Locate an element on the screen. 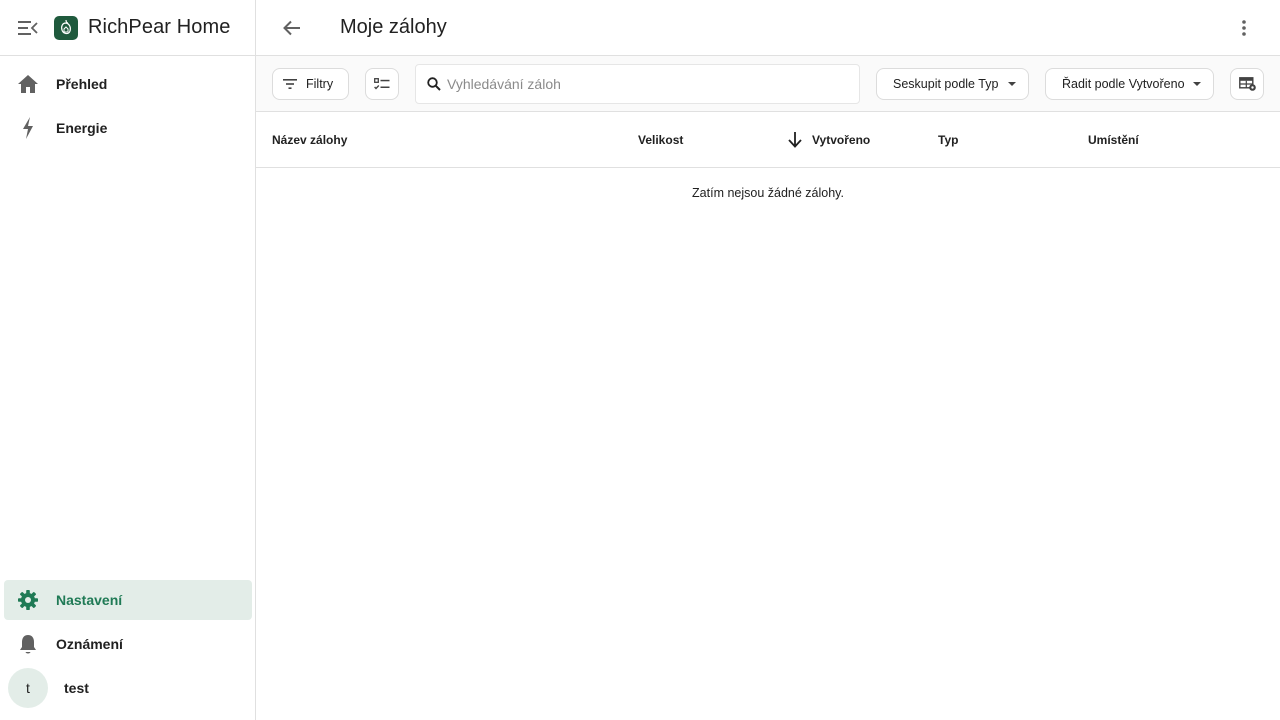 This screenshot has width=1280, height=720. table-toolbar: Filtry Seskupit podle Typ Řadit is located at coordinates (768, 84).